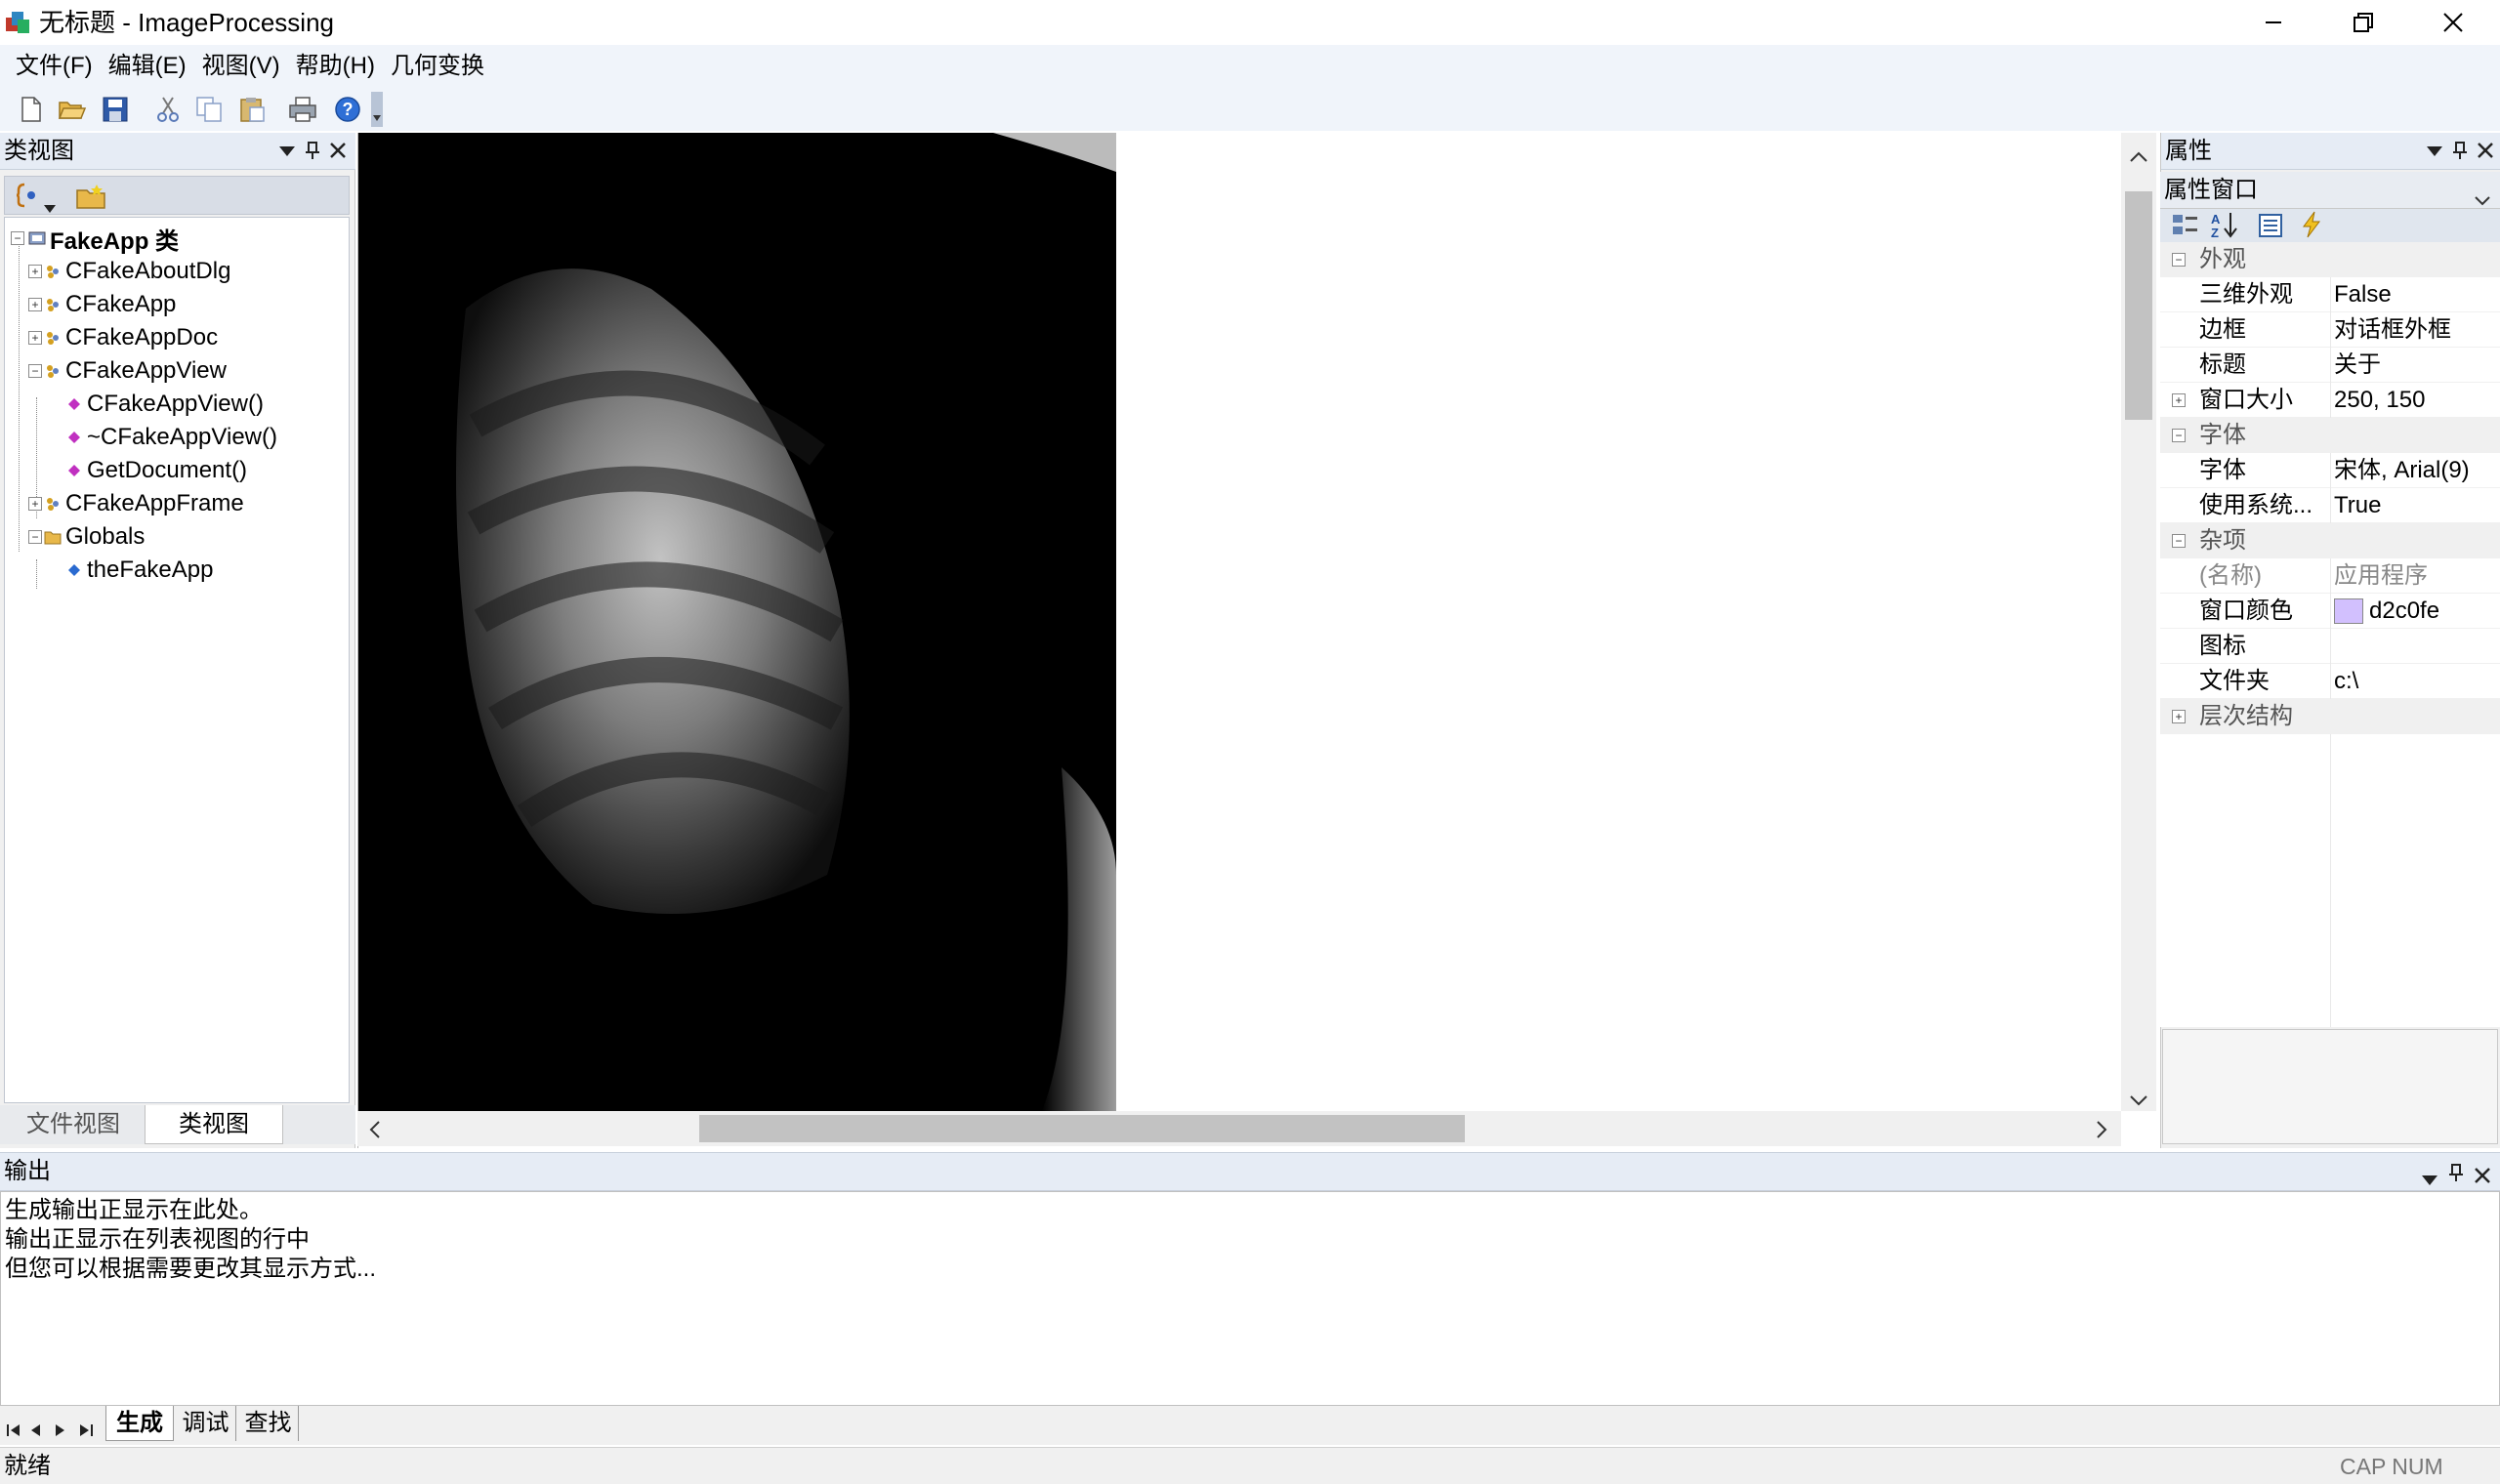  I want to click on minimize-button, so click(2273, 22).